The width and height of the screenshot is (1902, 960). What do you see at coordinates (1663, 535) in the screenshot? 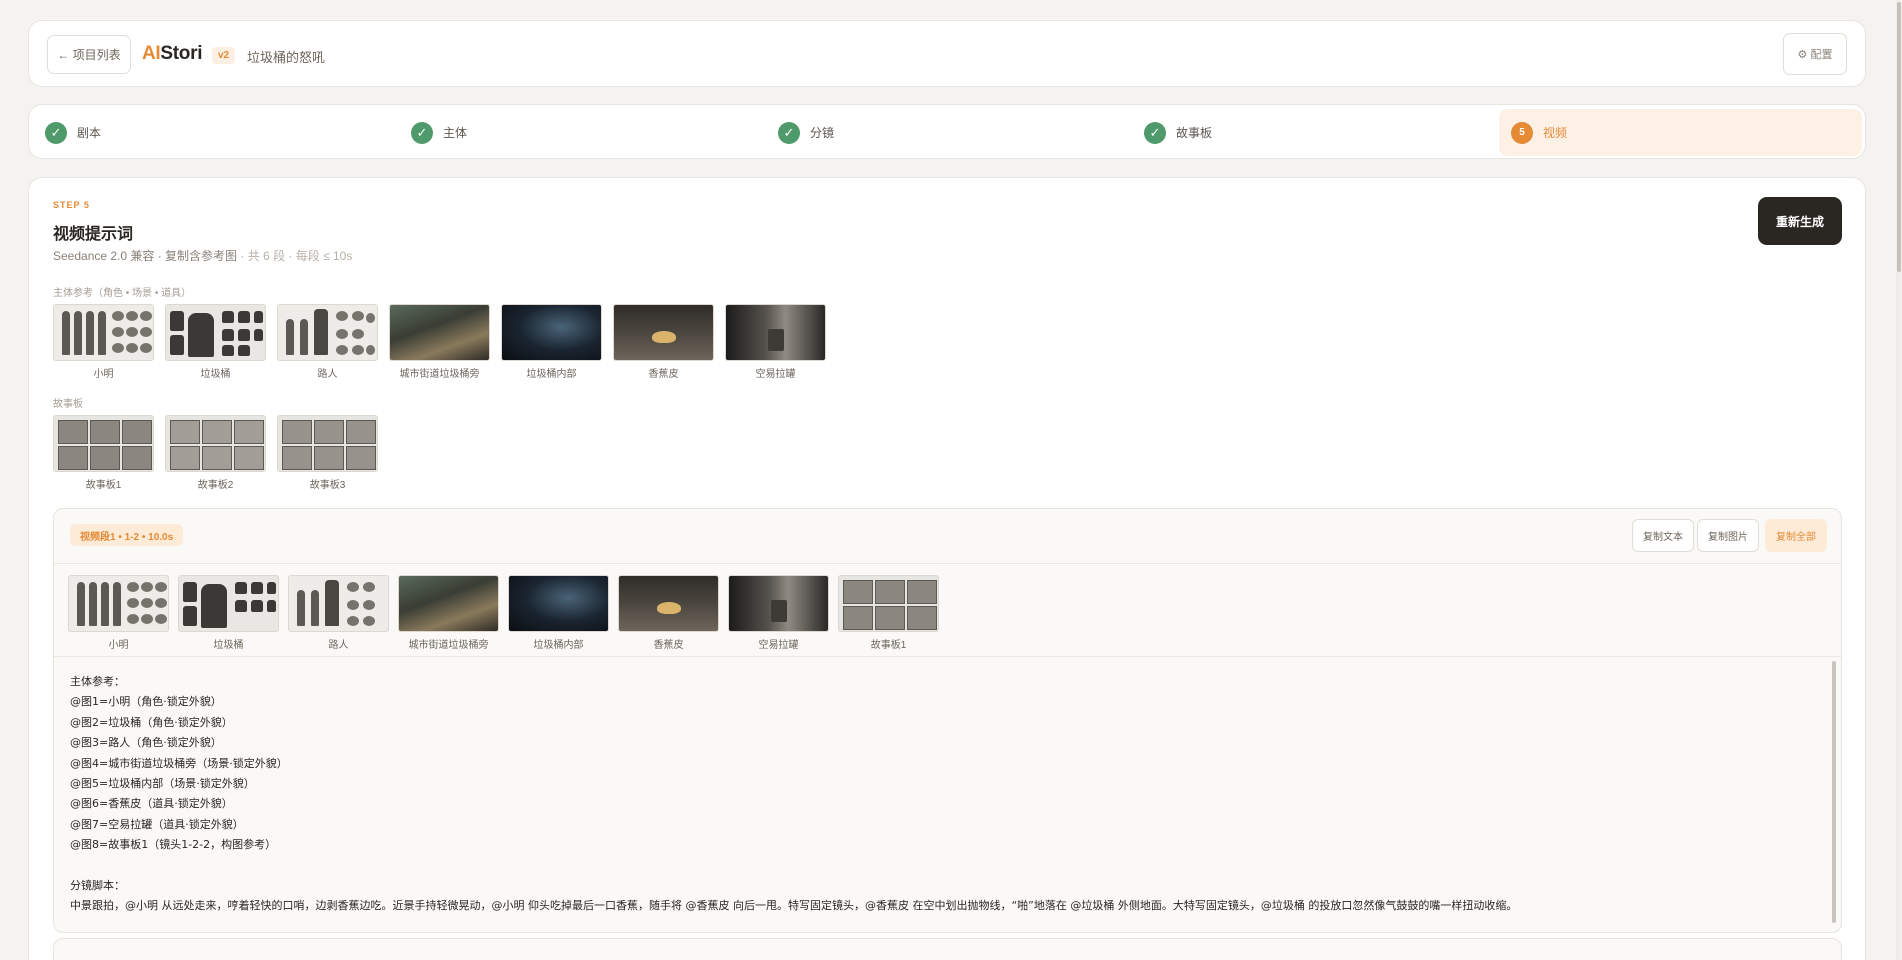
I see `copy-text-button: 复制文本` at bounding box center [1663, 535].